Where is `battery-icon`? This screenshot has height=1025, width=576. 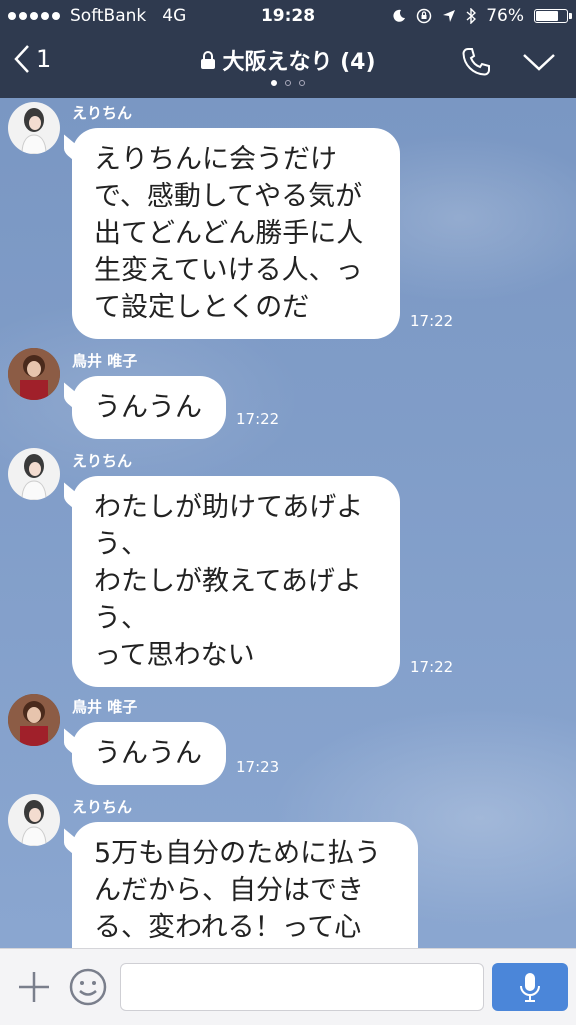
battery-icon is located at coordinates (553, 16).